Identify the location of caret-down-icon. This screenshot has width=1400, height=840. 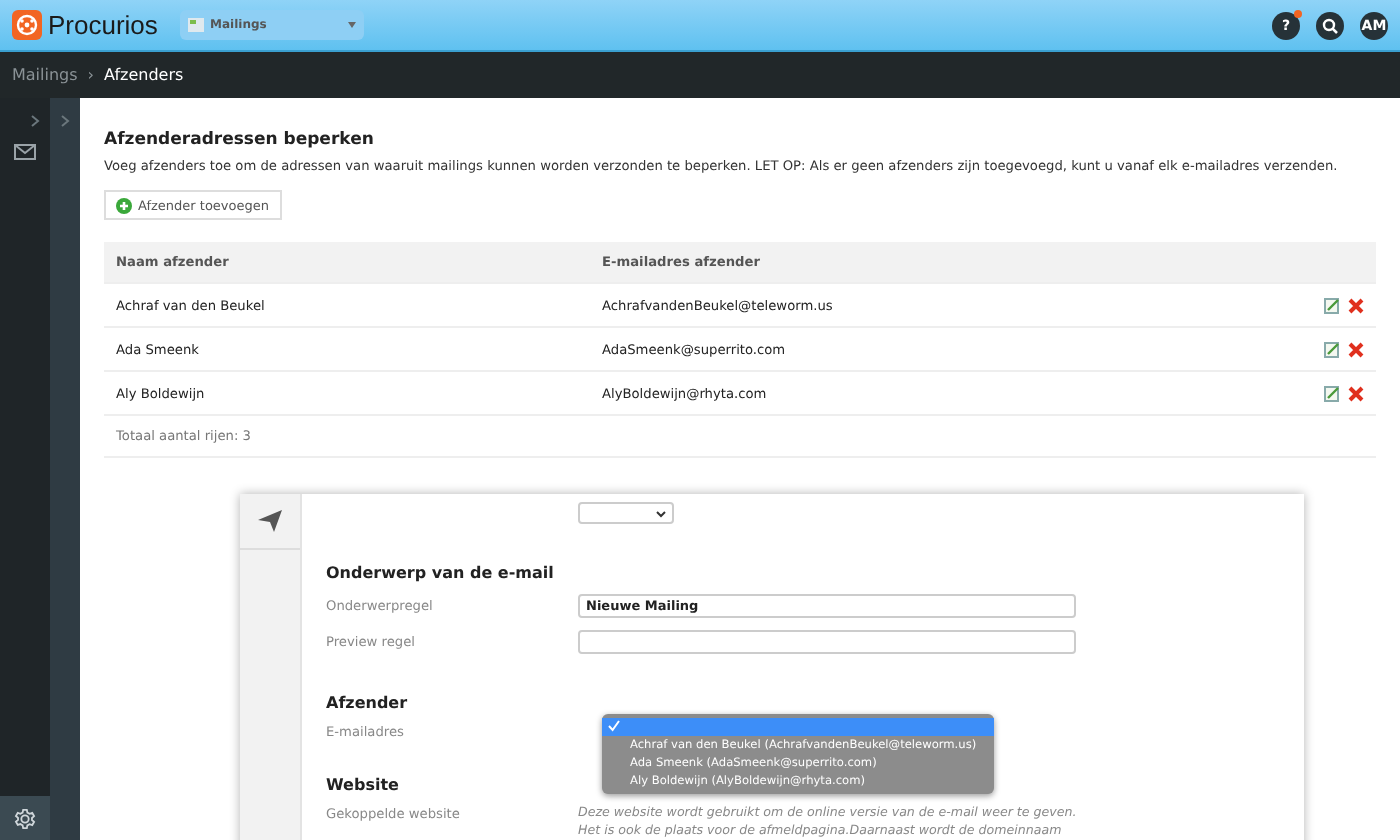
(352, 25).